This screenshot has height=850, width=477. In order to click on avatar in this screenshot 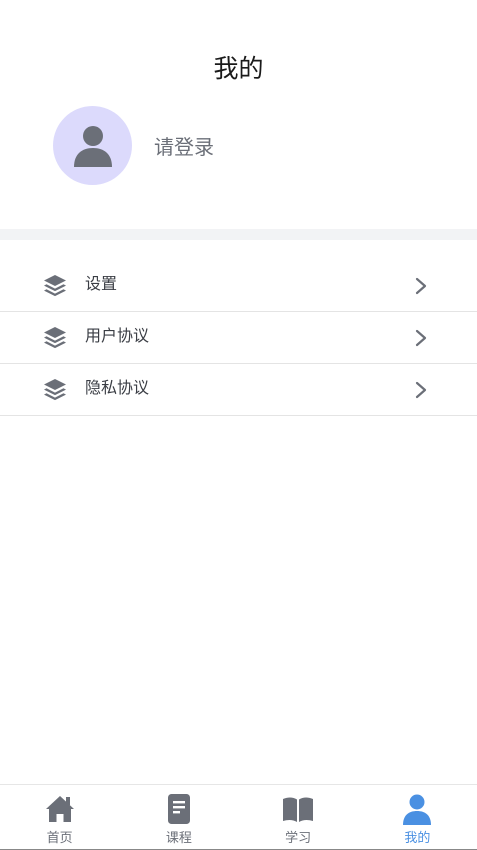, I will do `click(92, 145)`.